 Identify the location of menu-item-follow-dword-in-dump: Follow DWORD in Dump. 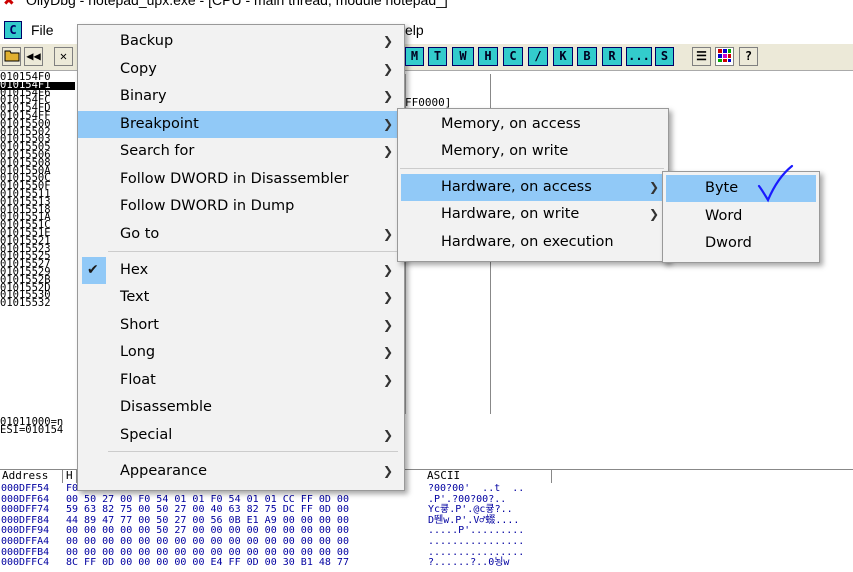
(241, 206).